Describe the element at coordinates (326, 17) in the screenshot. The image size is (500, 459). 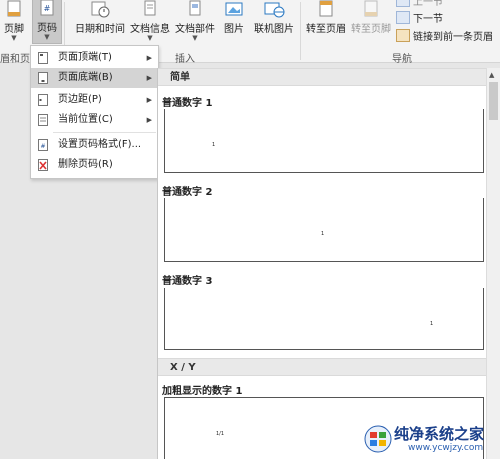
I see `goto-header-button: 转至页眉` at that location.